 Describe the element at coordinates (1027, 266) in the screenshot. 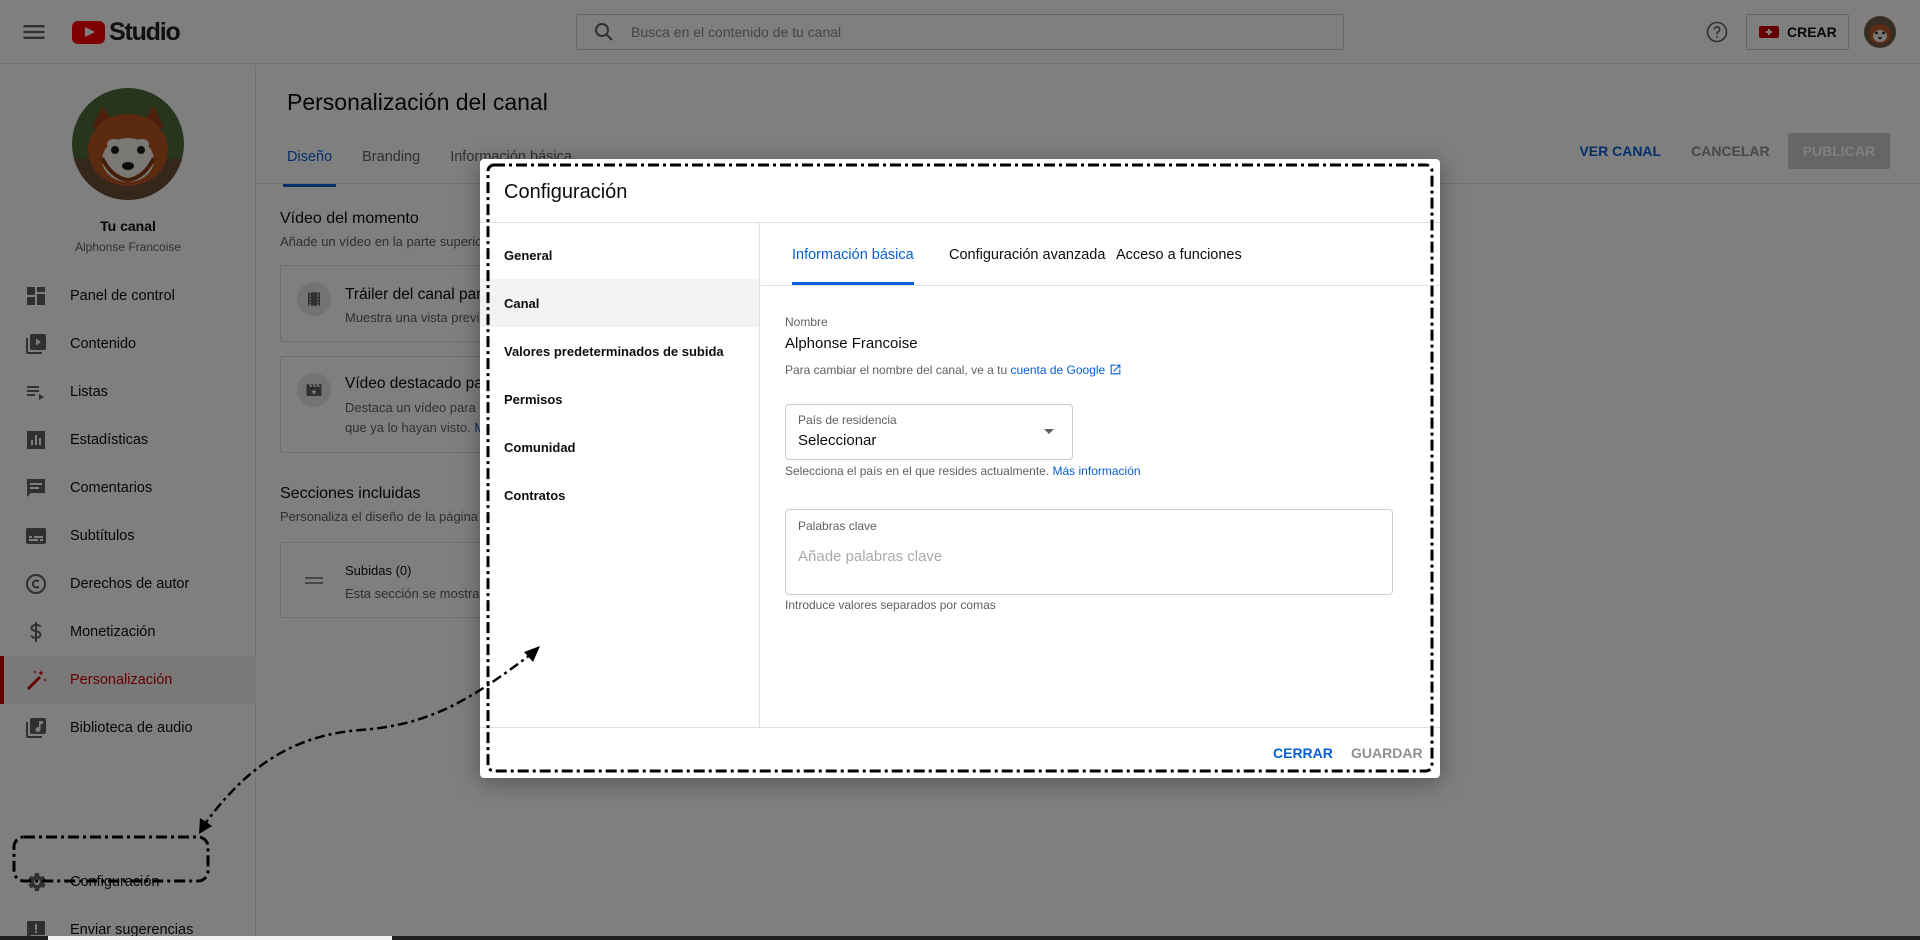

I see `tab-advanced-settings: Configuración avanzada` at that location.